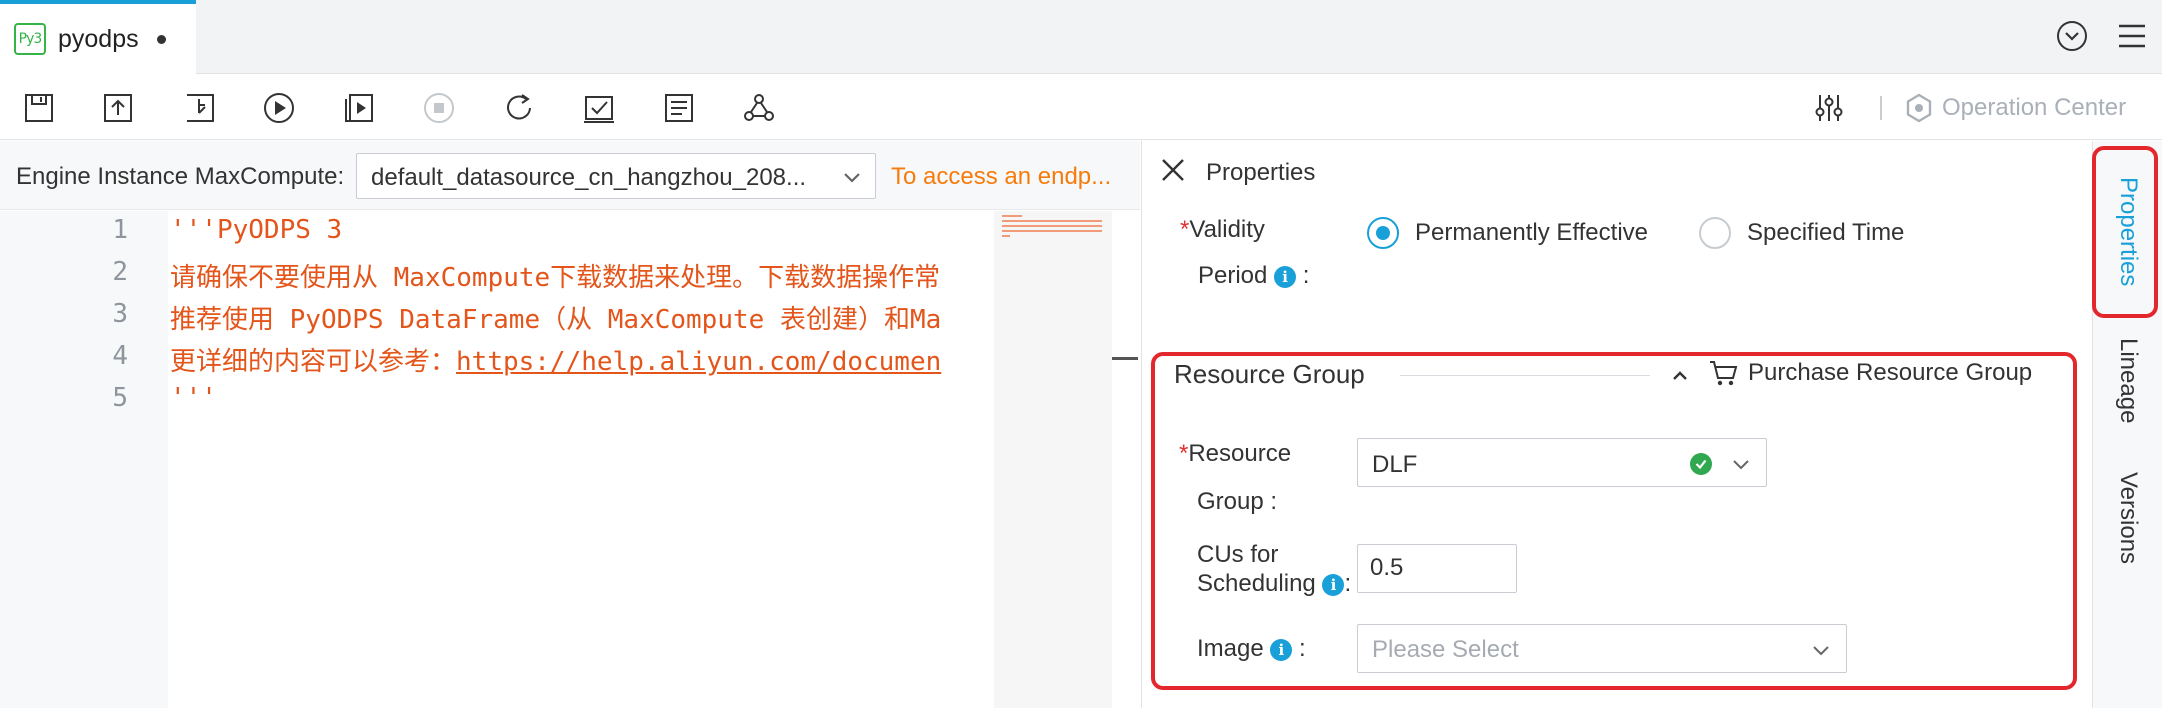  What do you see at coordinates (1240, 453) in the screenshot?
I see `resource-label-text: Resource` at bounding box center [1240, 453].